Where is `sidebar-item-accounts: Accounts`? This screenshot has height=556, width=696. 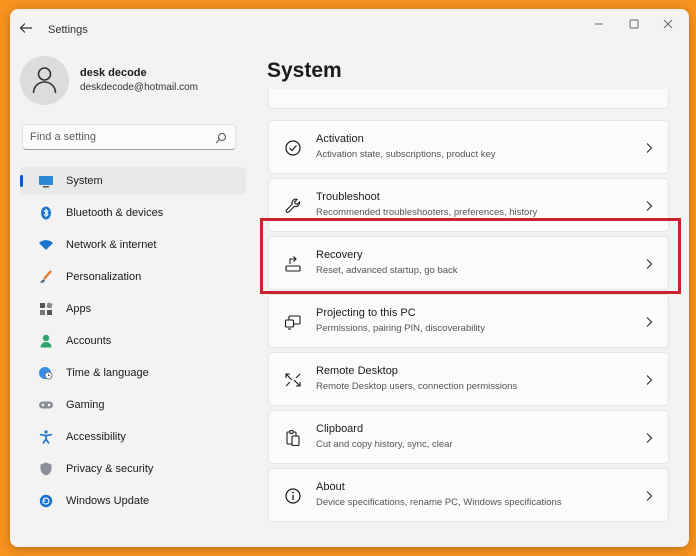
sidebar-item-accounts: Accounts is located at coordinates (133, 341).